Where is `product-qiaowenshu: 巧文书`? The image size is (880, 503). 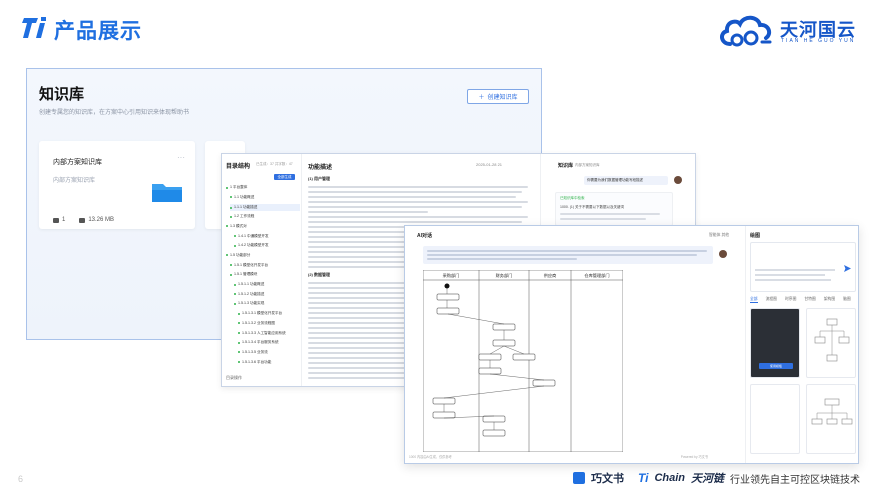 product-qiaowenshu: 巧文书 is located at coordinates (607, 479).